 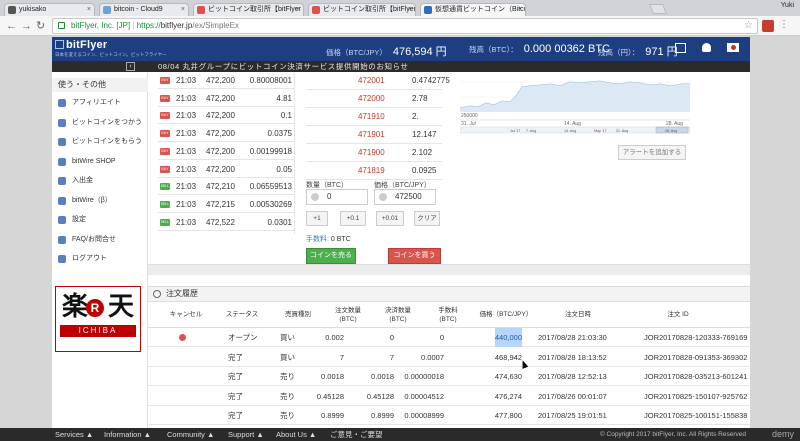 I want to click on tab-favicon-icon, so click(x=201, y=10).